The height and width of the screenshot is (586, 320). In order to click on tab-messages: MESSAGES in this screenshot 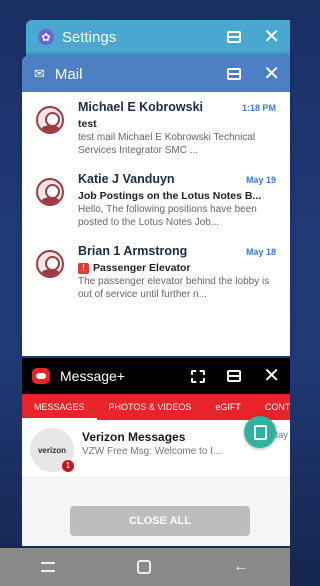, I will do `click(59, 407)`.